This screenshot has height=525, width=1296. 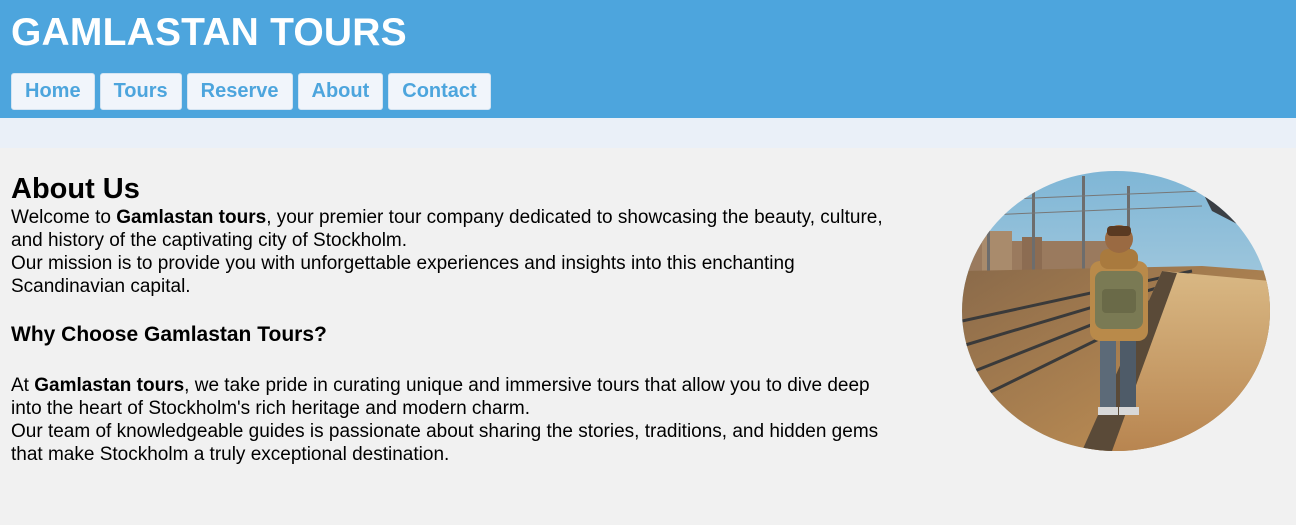 What do you see at coordinates (191, 217) in the screenshot?
I see `intro-brand: Gamlastan tours` at bounding box center [191, 217].